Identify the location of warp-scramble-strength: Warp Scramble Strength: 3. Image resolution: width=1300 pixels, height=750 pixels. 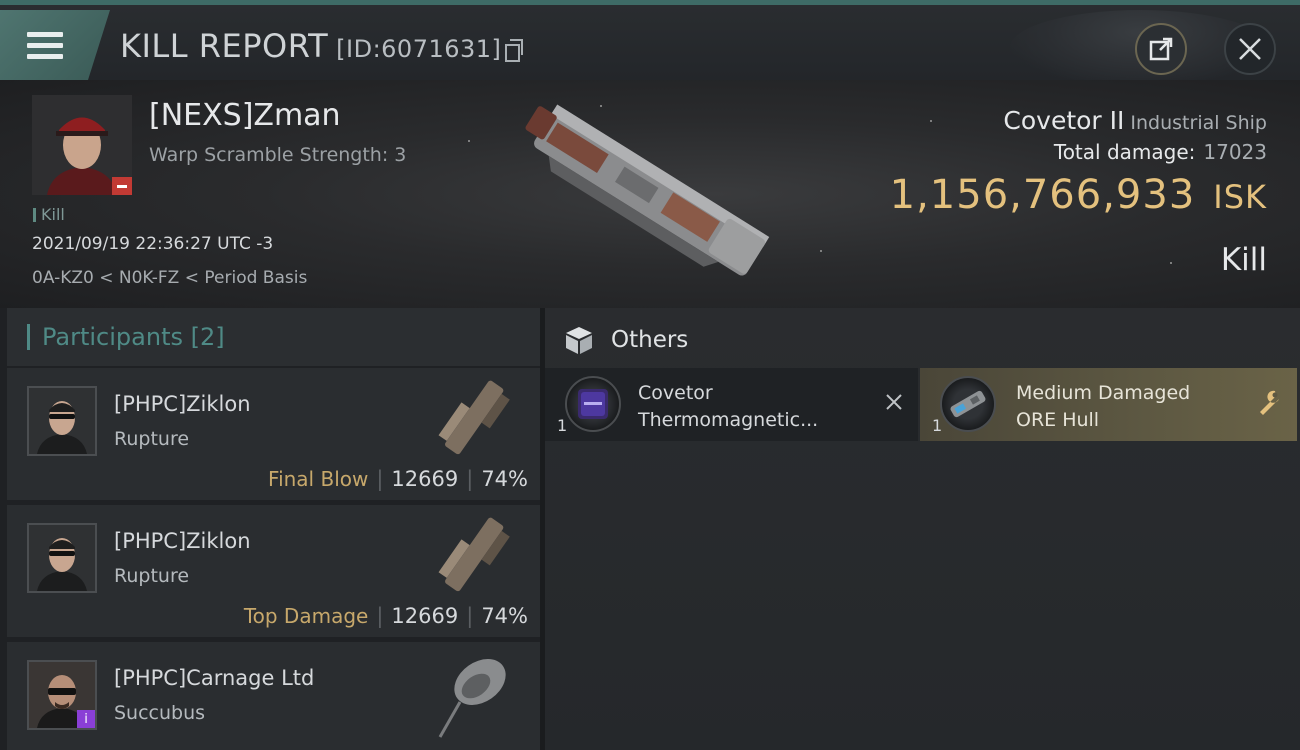
(278, 155).